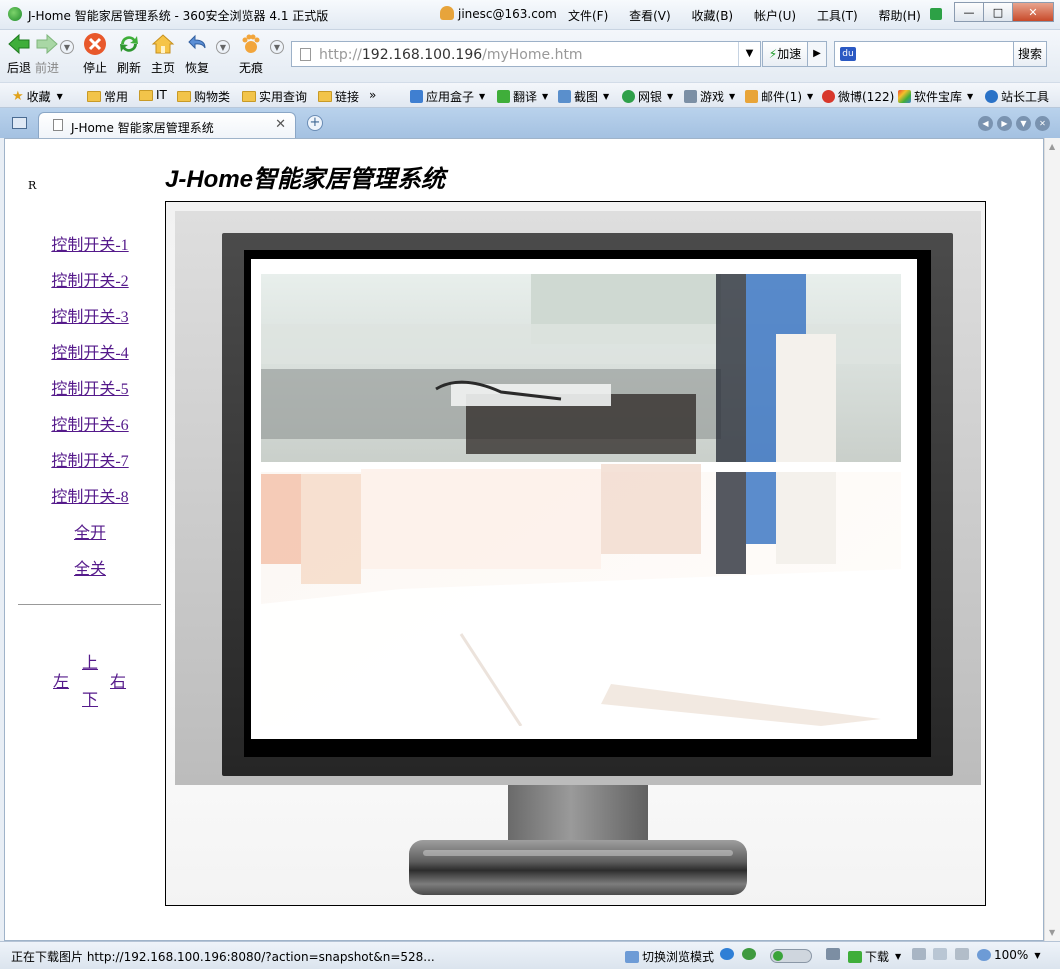 This screenshot has height=969, width=1060. Describe the element at coordinates (817, 54) in the screenshot. I see `go-button: ▶` at that location.